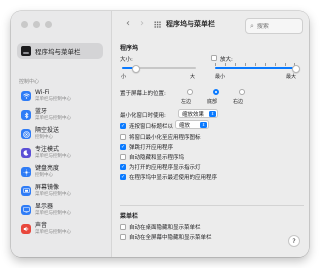  I want to click on display-icon, so click(26, 210).